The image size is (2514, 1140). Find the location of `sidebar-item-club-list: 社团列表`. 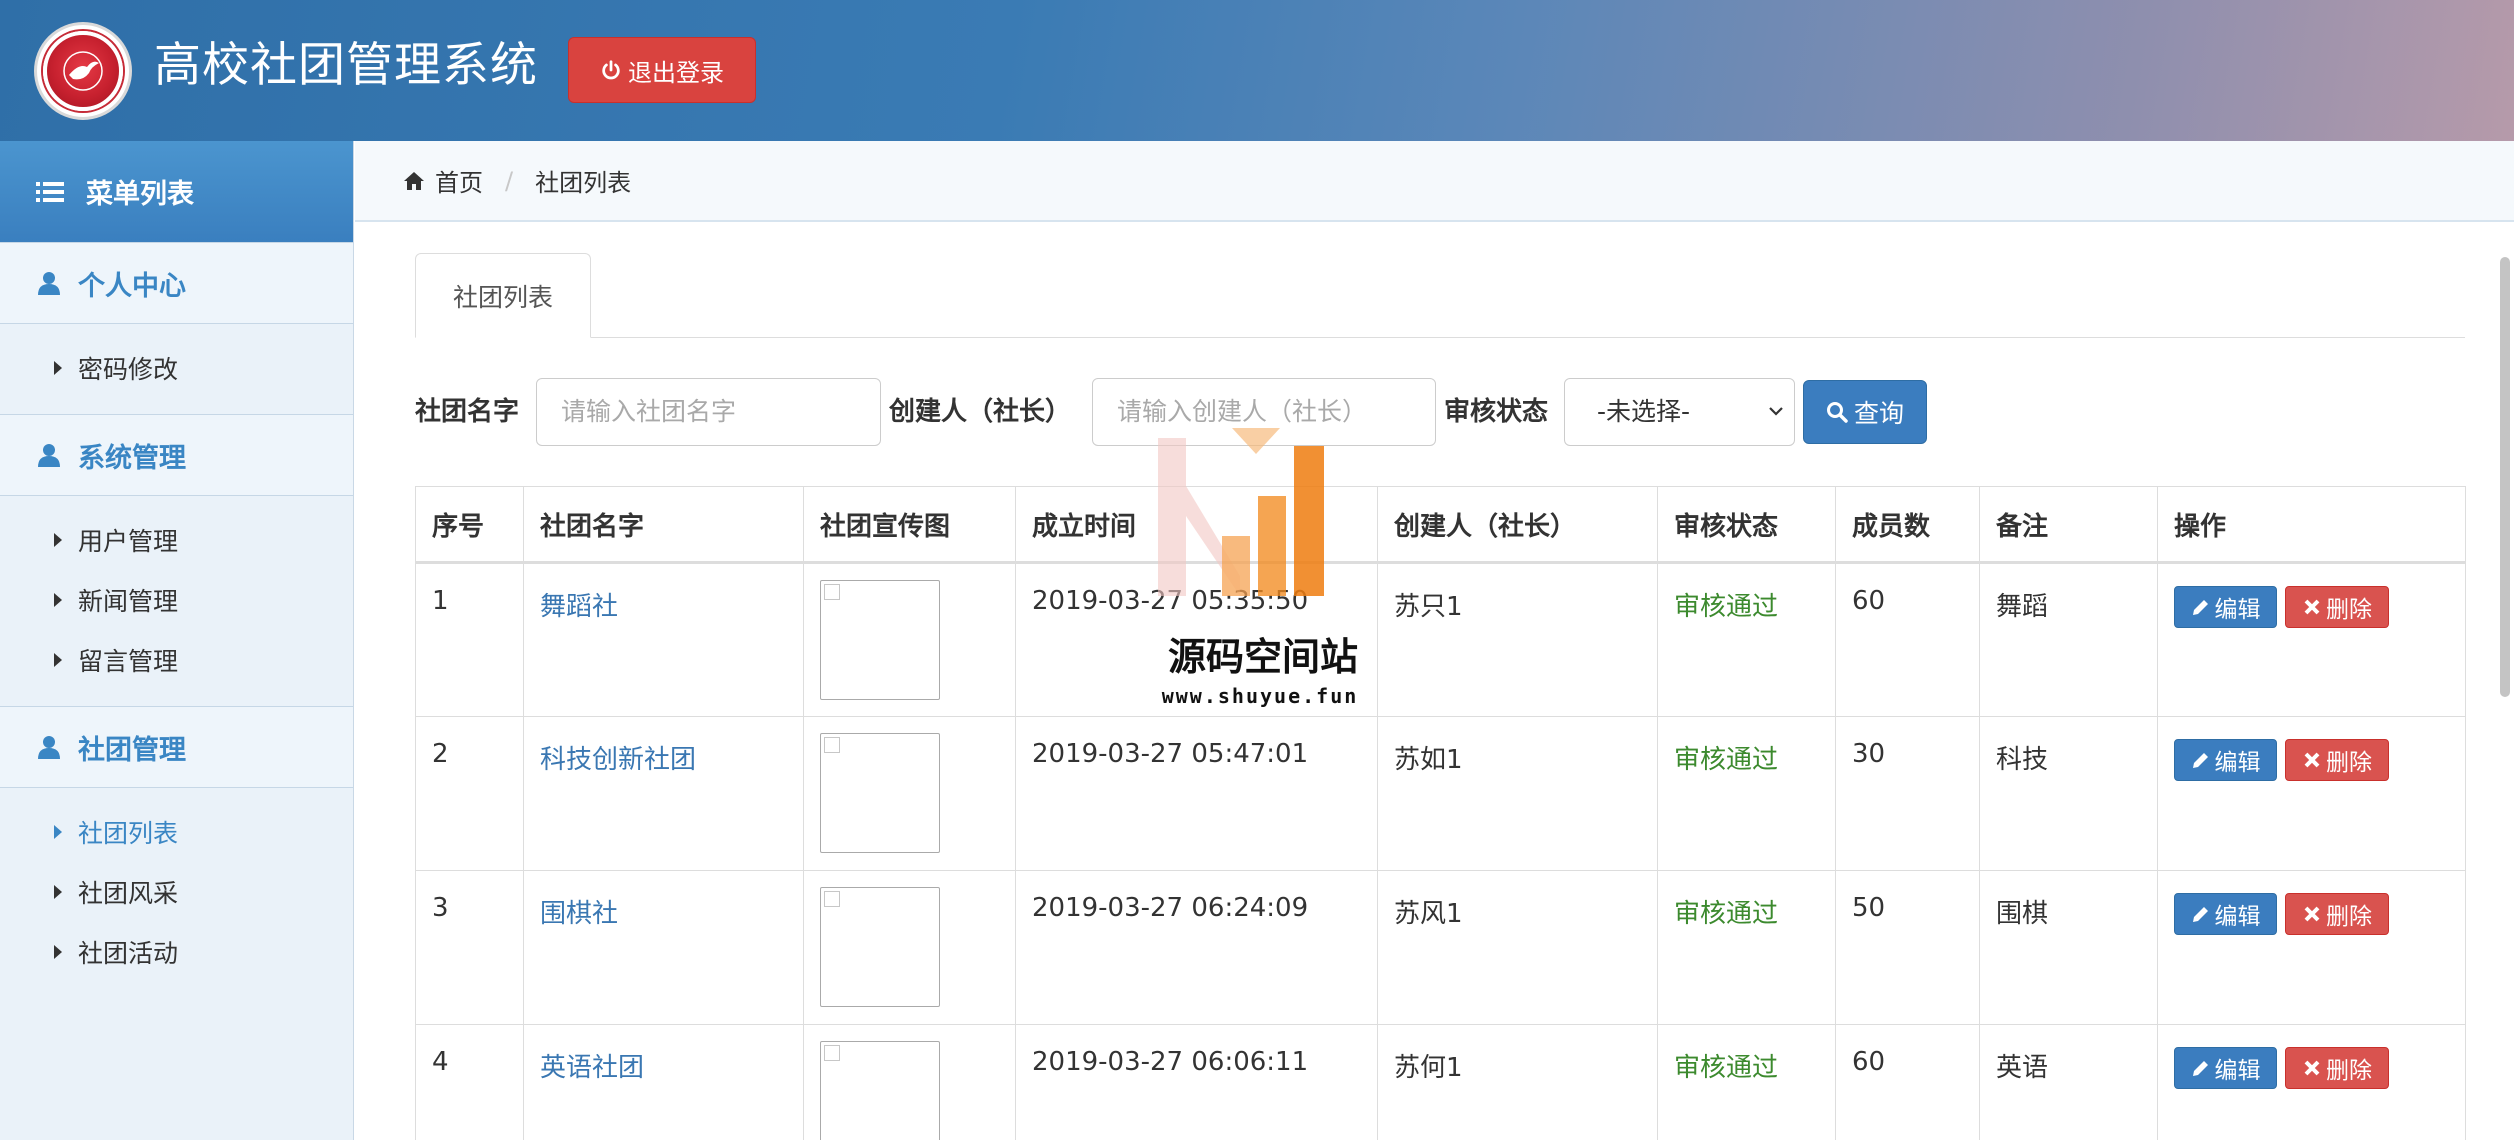

sidebar-item-club-list: 社团列表 is located at coordinates (176, 832).